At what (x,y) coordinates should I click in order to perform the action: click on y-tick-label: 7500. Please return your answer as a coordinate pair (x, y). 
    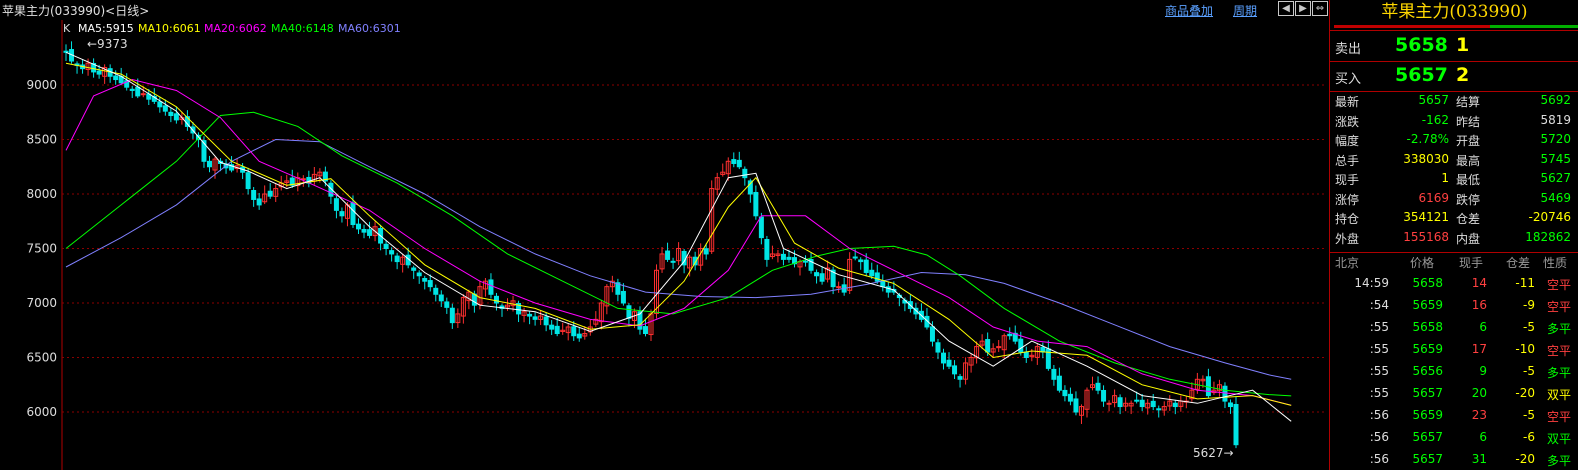
    Looking at the image, I should click on (41, 249).